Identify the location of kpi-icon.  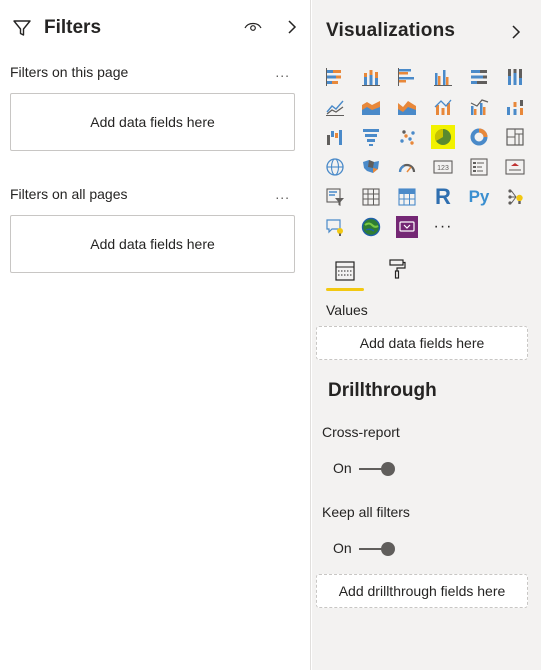
(515, 167).